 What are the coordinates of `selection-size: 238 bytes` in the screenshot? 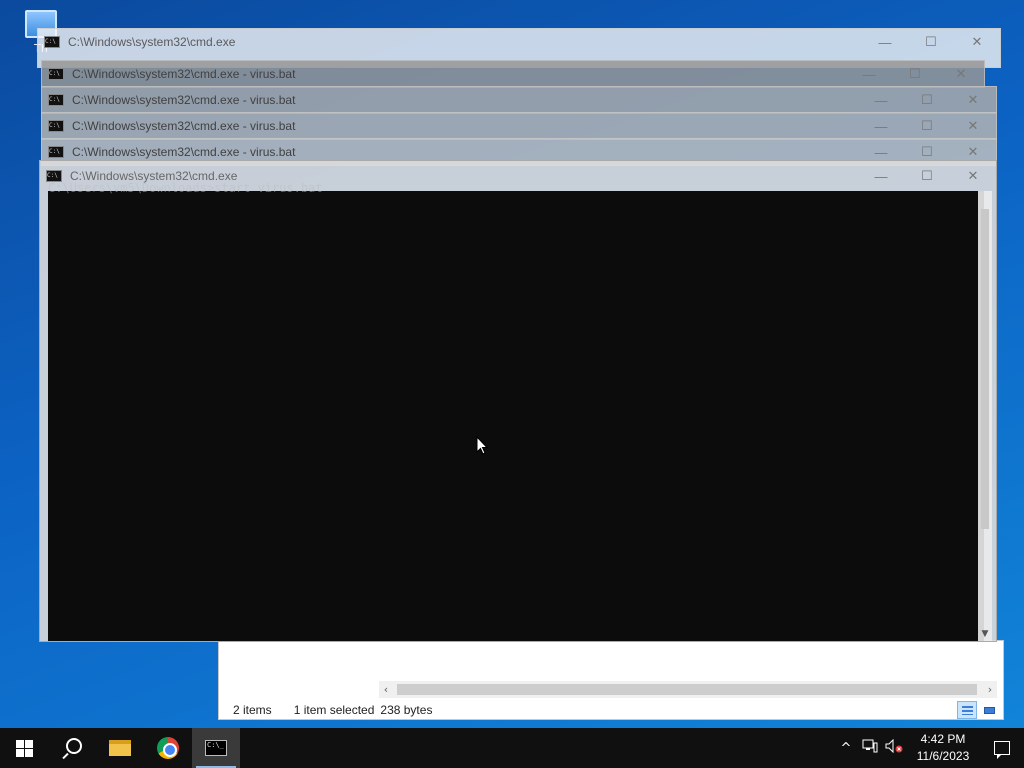 It's located at (406, 709).